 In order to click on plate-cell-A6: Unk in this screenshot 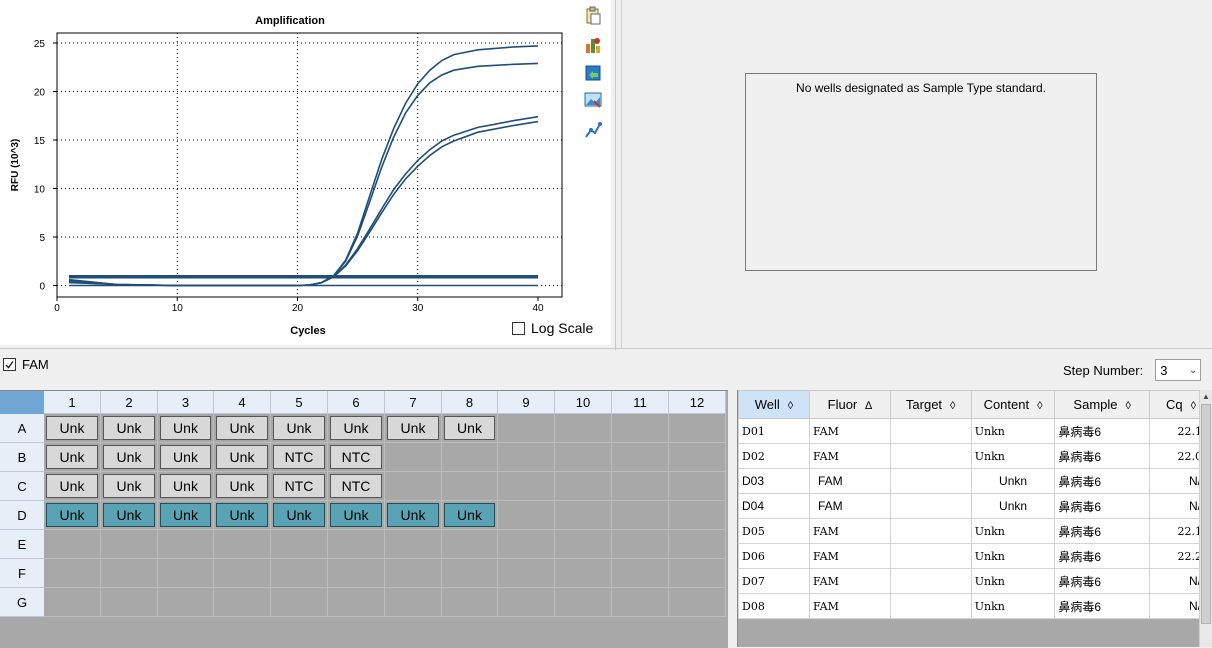, I will do `click(356, 428)`.